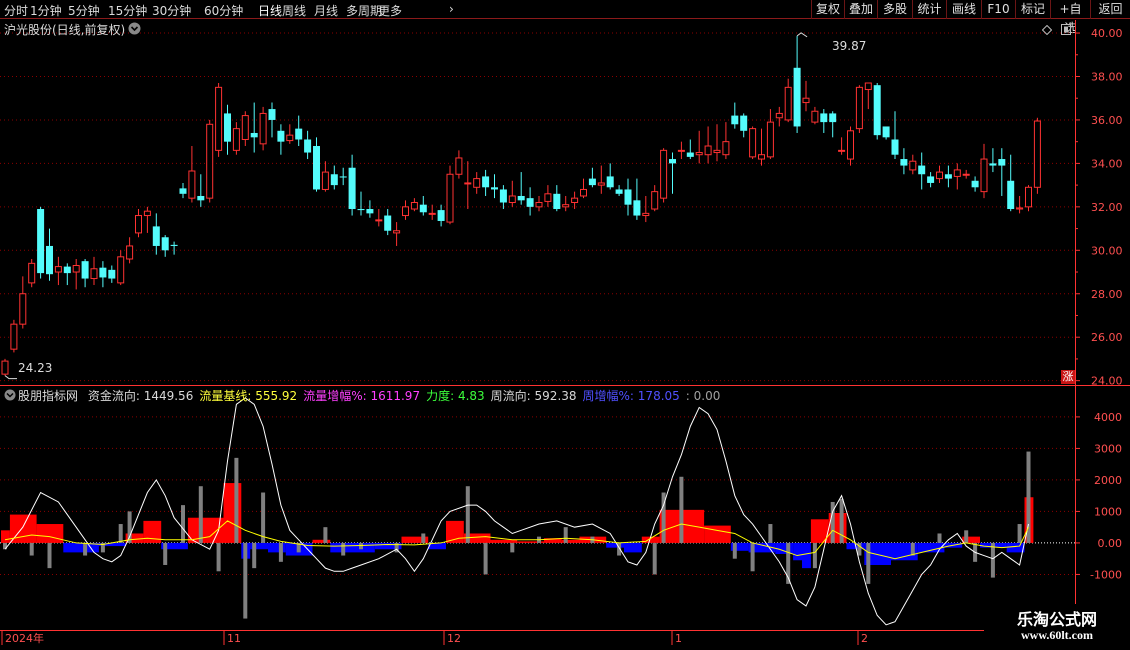  What do you see at coordinates (849, 46) in the screenshot?
I see `high-price-label: 39.87` at bounding box center [849, 46].